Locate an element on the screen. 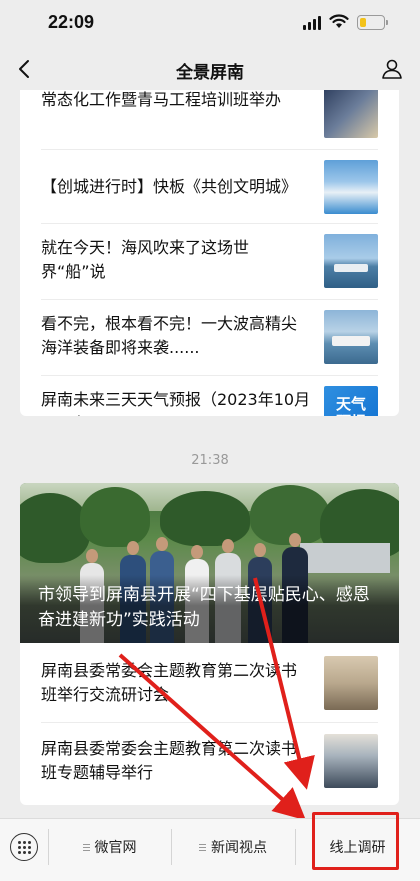  menu-item-label: 新闻视点 is located at coordinates (239, 848).